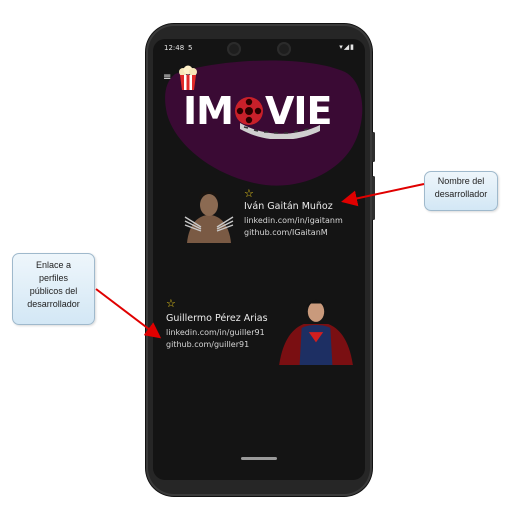 Image resolution: width=520 pixels, height=512 pixels. I want to click on name-arrow, so click(383, 195).